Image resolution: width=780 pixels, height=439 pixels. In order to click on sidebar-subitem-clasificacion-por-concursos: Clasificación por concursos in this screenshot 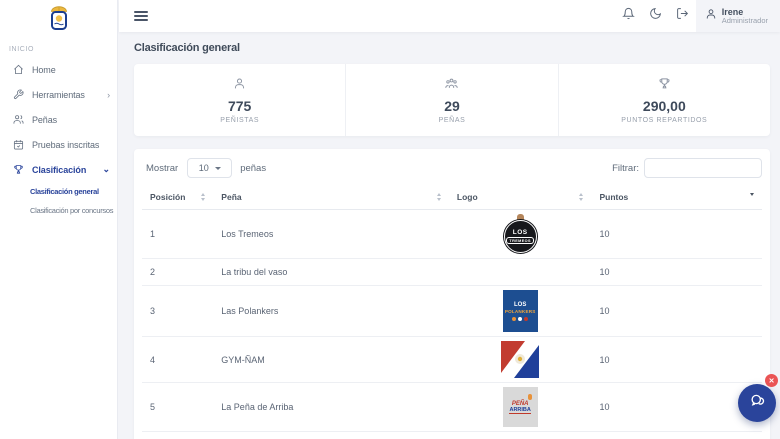, I will do `click(58, 210)`.